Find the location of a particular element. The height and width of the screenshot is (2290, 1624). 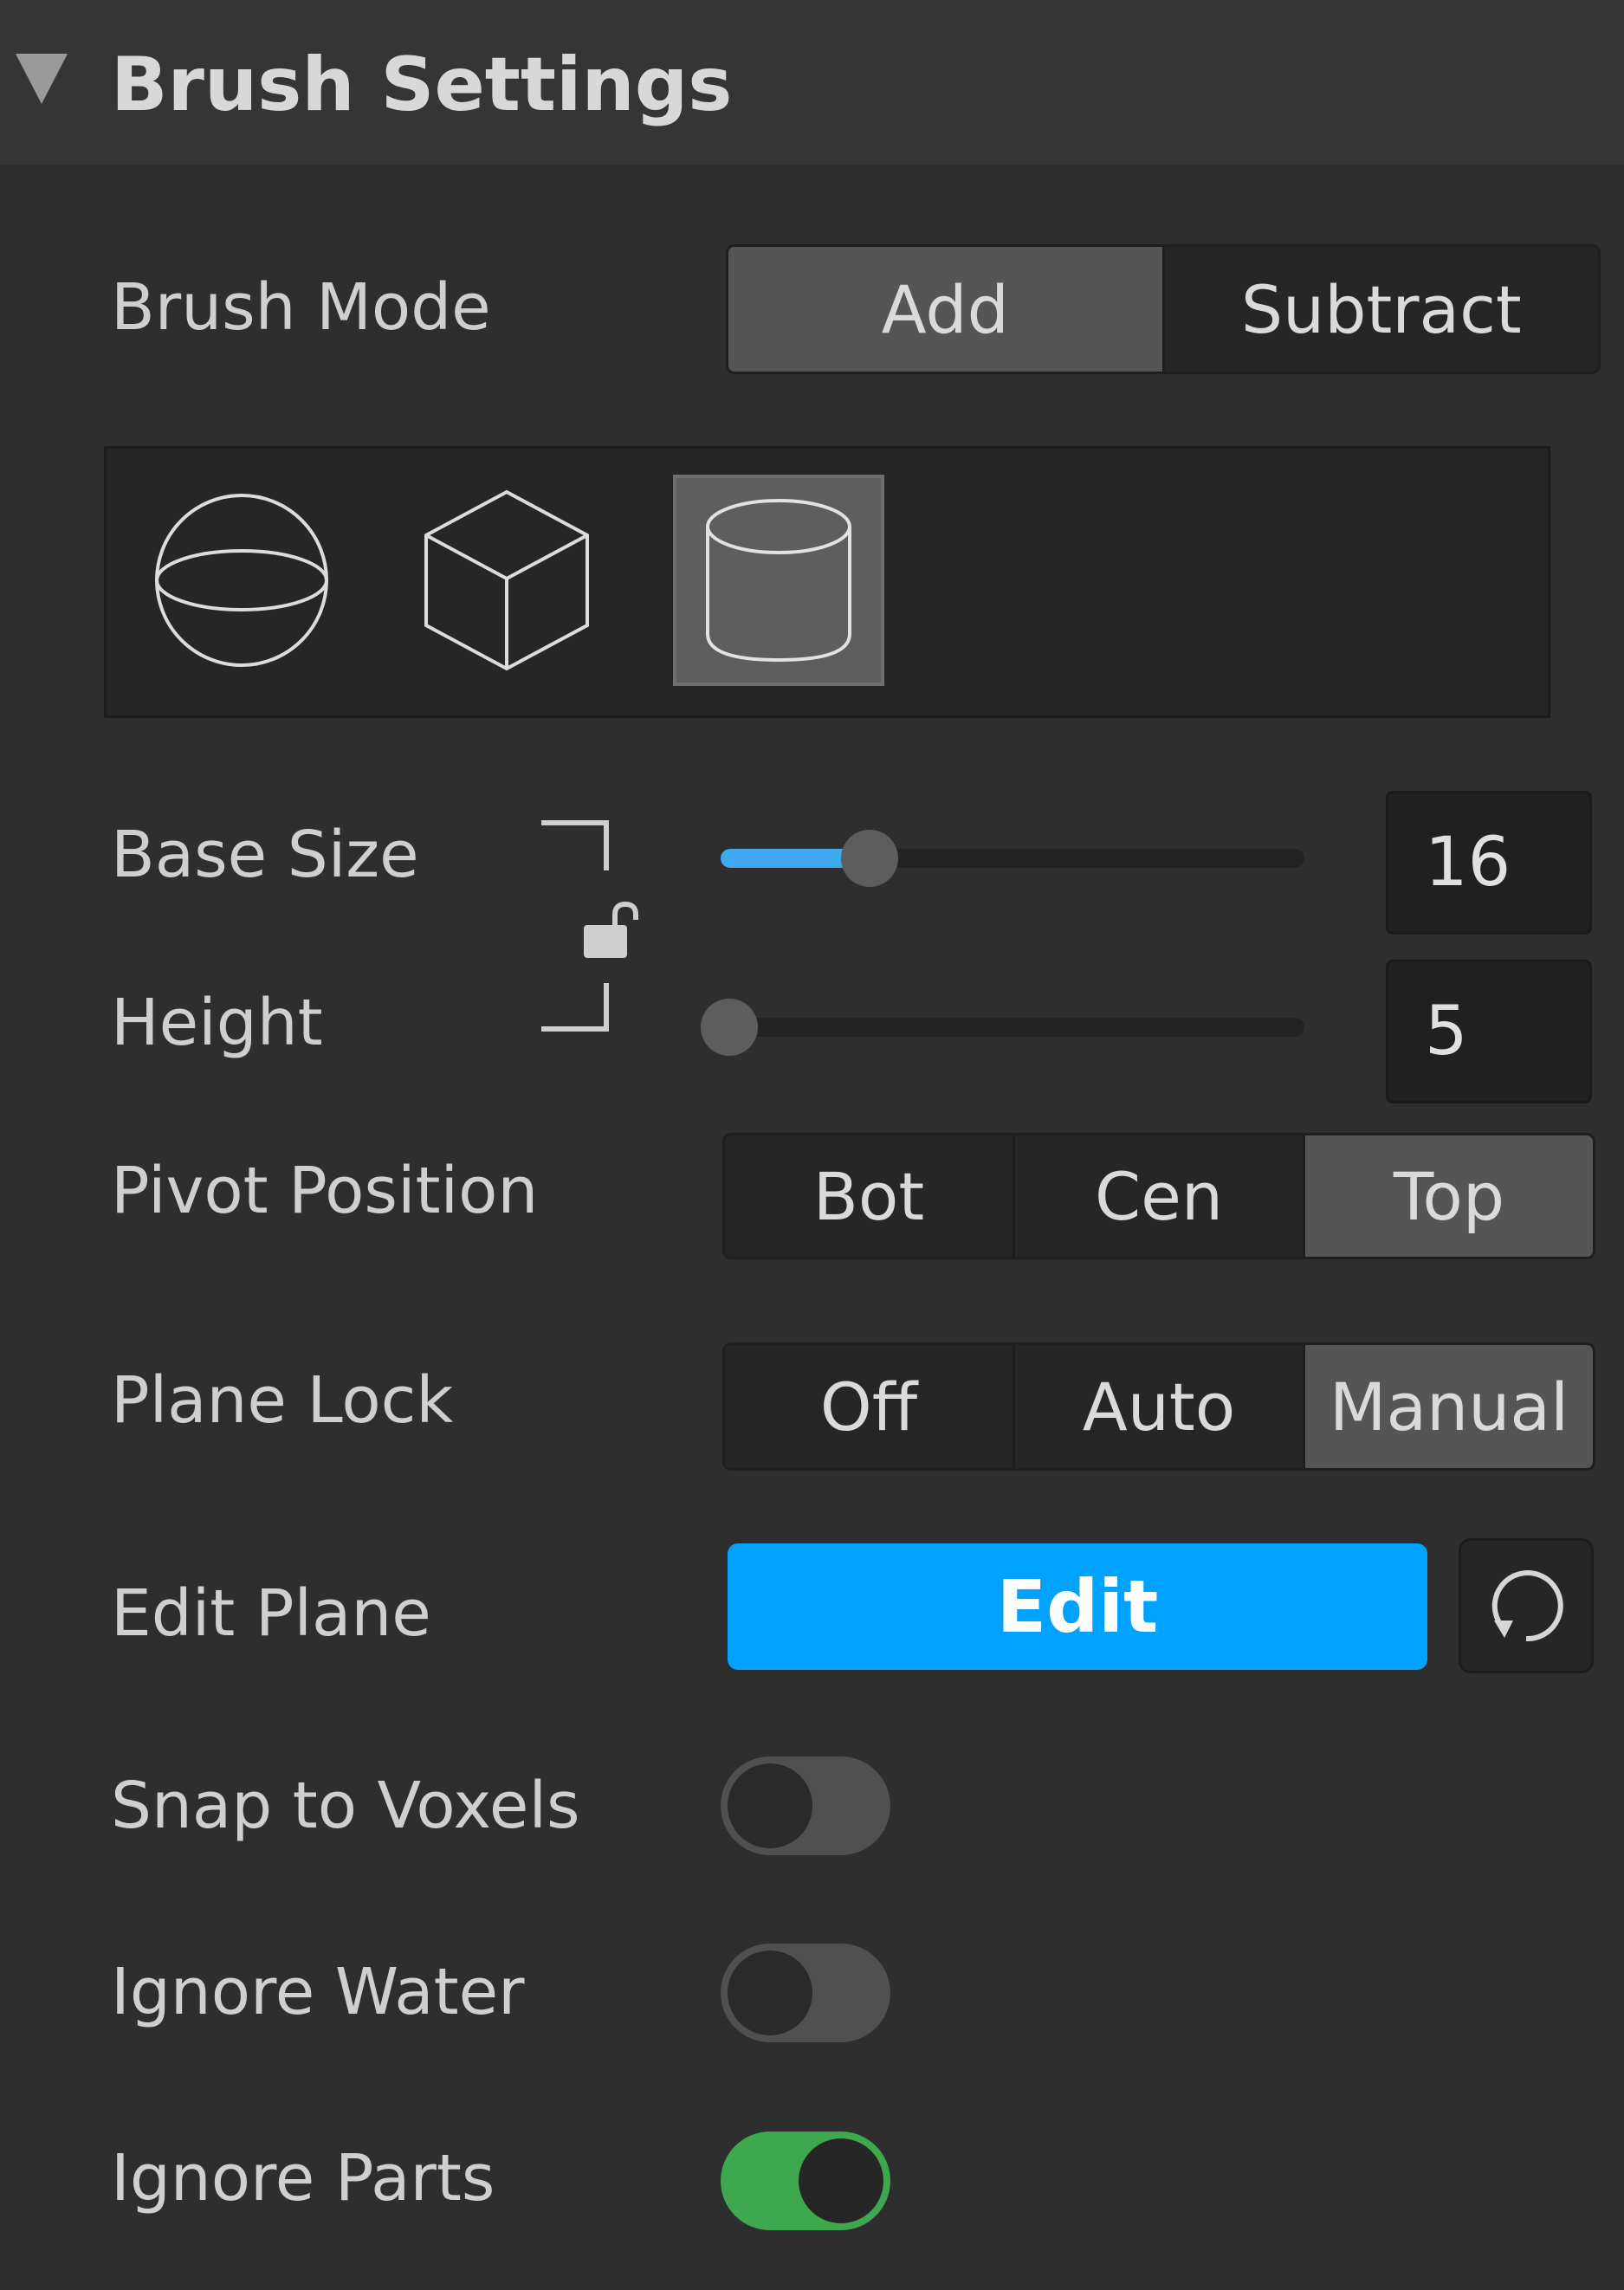

ignore-water-toggle is located at coordinates (805, 1993).